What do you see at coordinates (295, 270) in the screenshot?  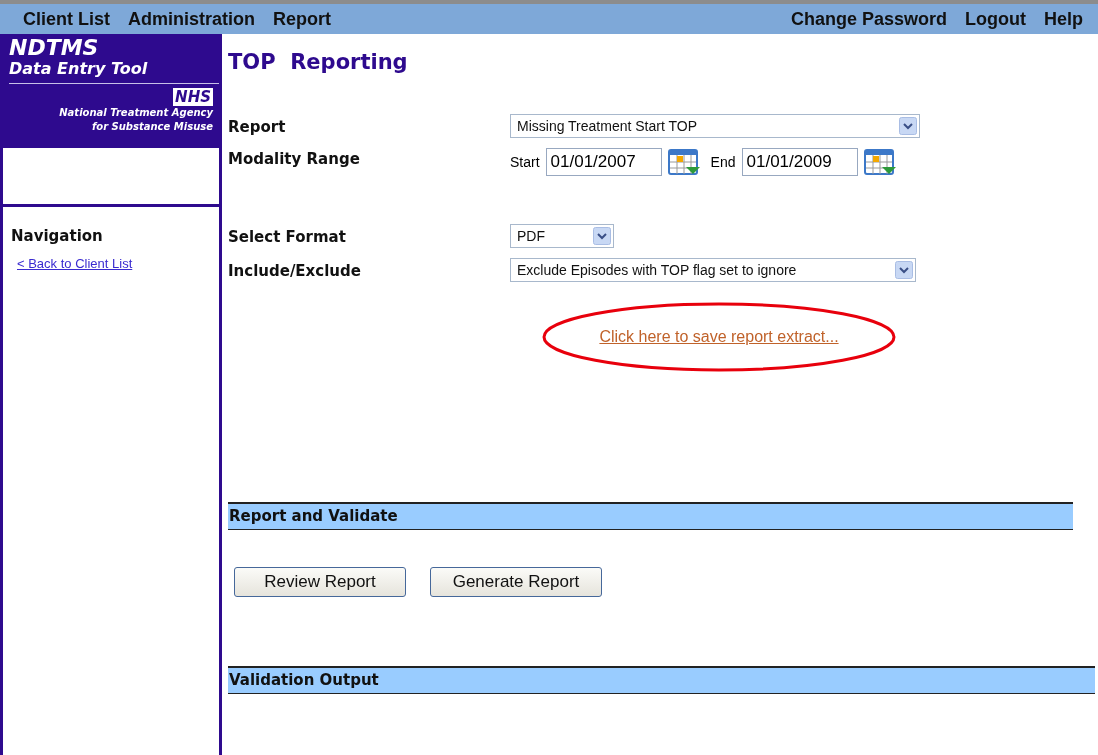 I see `field-label: Include/Exclude` at bounding box center [295, 270].